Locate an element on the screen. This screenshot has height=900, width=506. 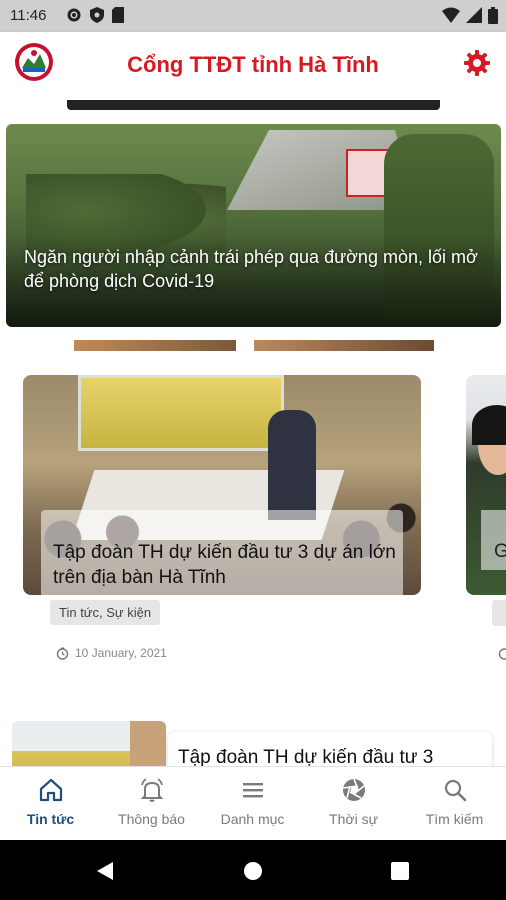
recents-icon is located at coordinates (400, 871).